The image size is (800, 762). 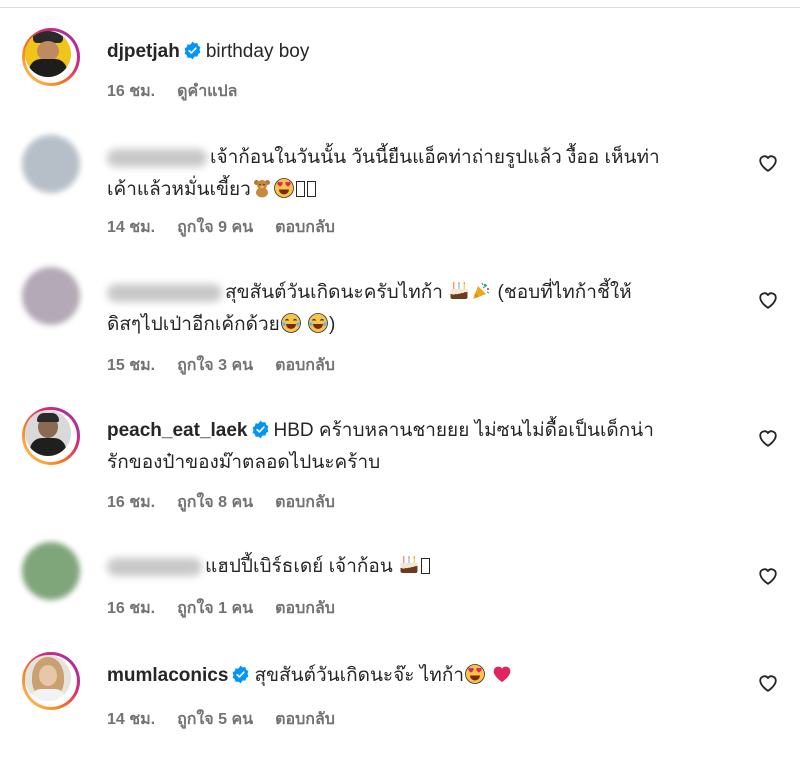 I want to click on comment-meta: 15 ชม. ถูกใจ 3 คน ตอบกลับ, so click(x=232, y=365).